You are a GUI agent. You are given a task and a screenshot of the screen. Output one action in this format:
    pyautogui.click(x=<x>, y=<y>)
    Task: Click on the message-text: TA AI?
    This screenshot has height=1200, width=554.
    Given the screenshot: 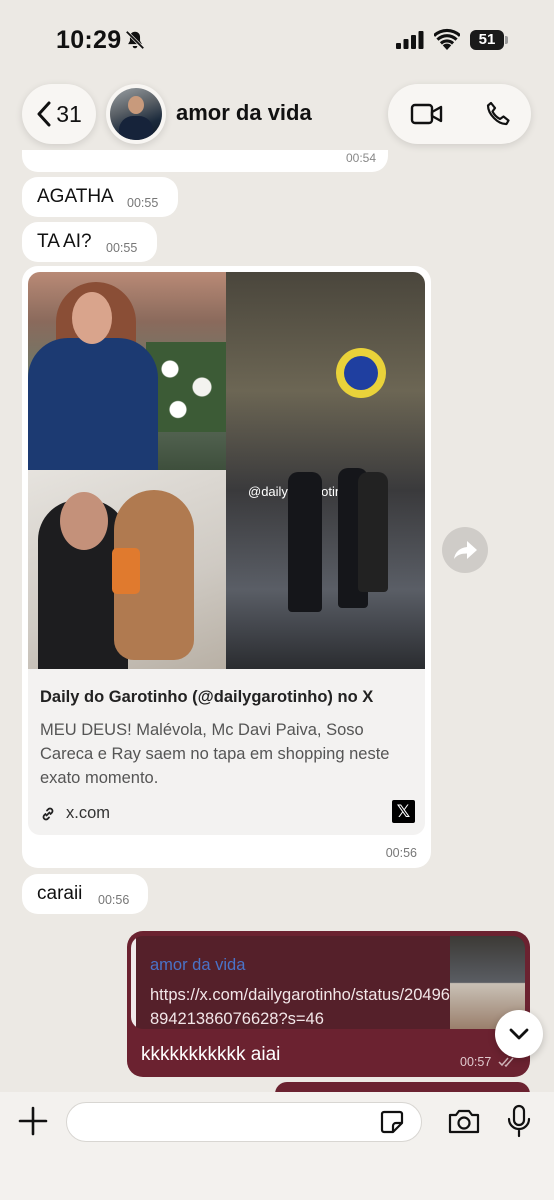 What is the action you would take?
    pyautogui.click(x=64, y=241)
    